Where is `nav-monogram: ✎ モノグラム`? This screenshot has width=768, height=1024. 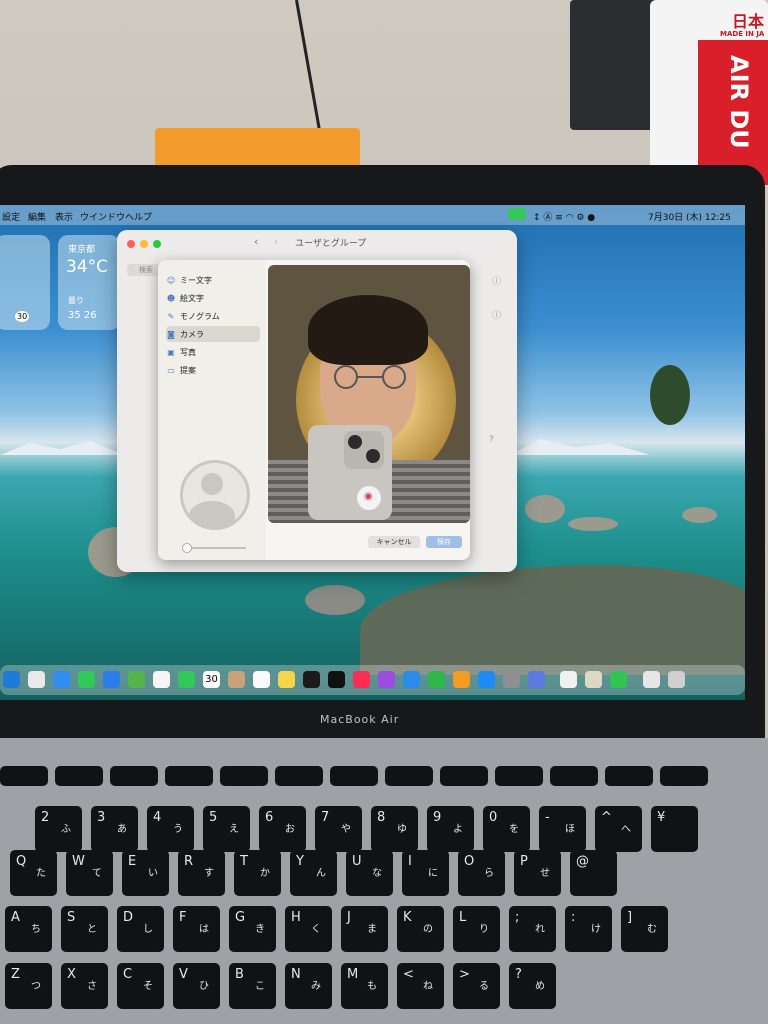
nav-monogram: ✎ モノグラム is located at coordinates (213, 316).